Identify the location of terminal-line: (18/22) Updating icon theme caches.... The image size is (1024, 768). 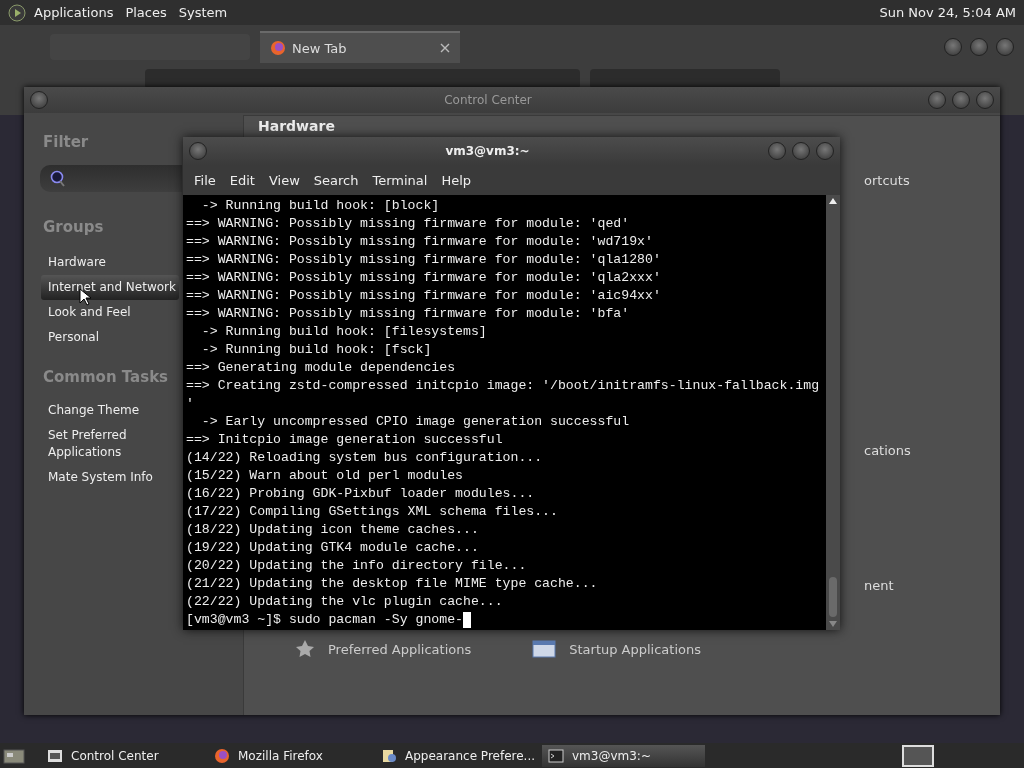
(333, 530).